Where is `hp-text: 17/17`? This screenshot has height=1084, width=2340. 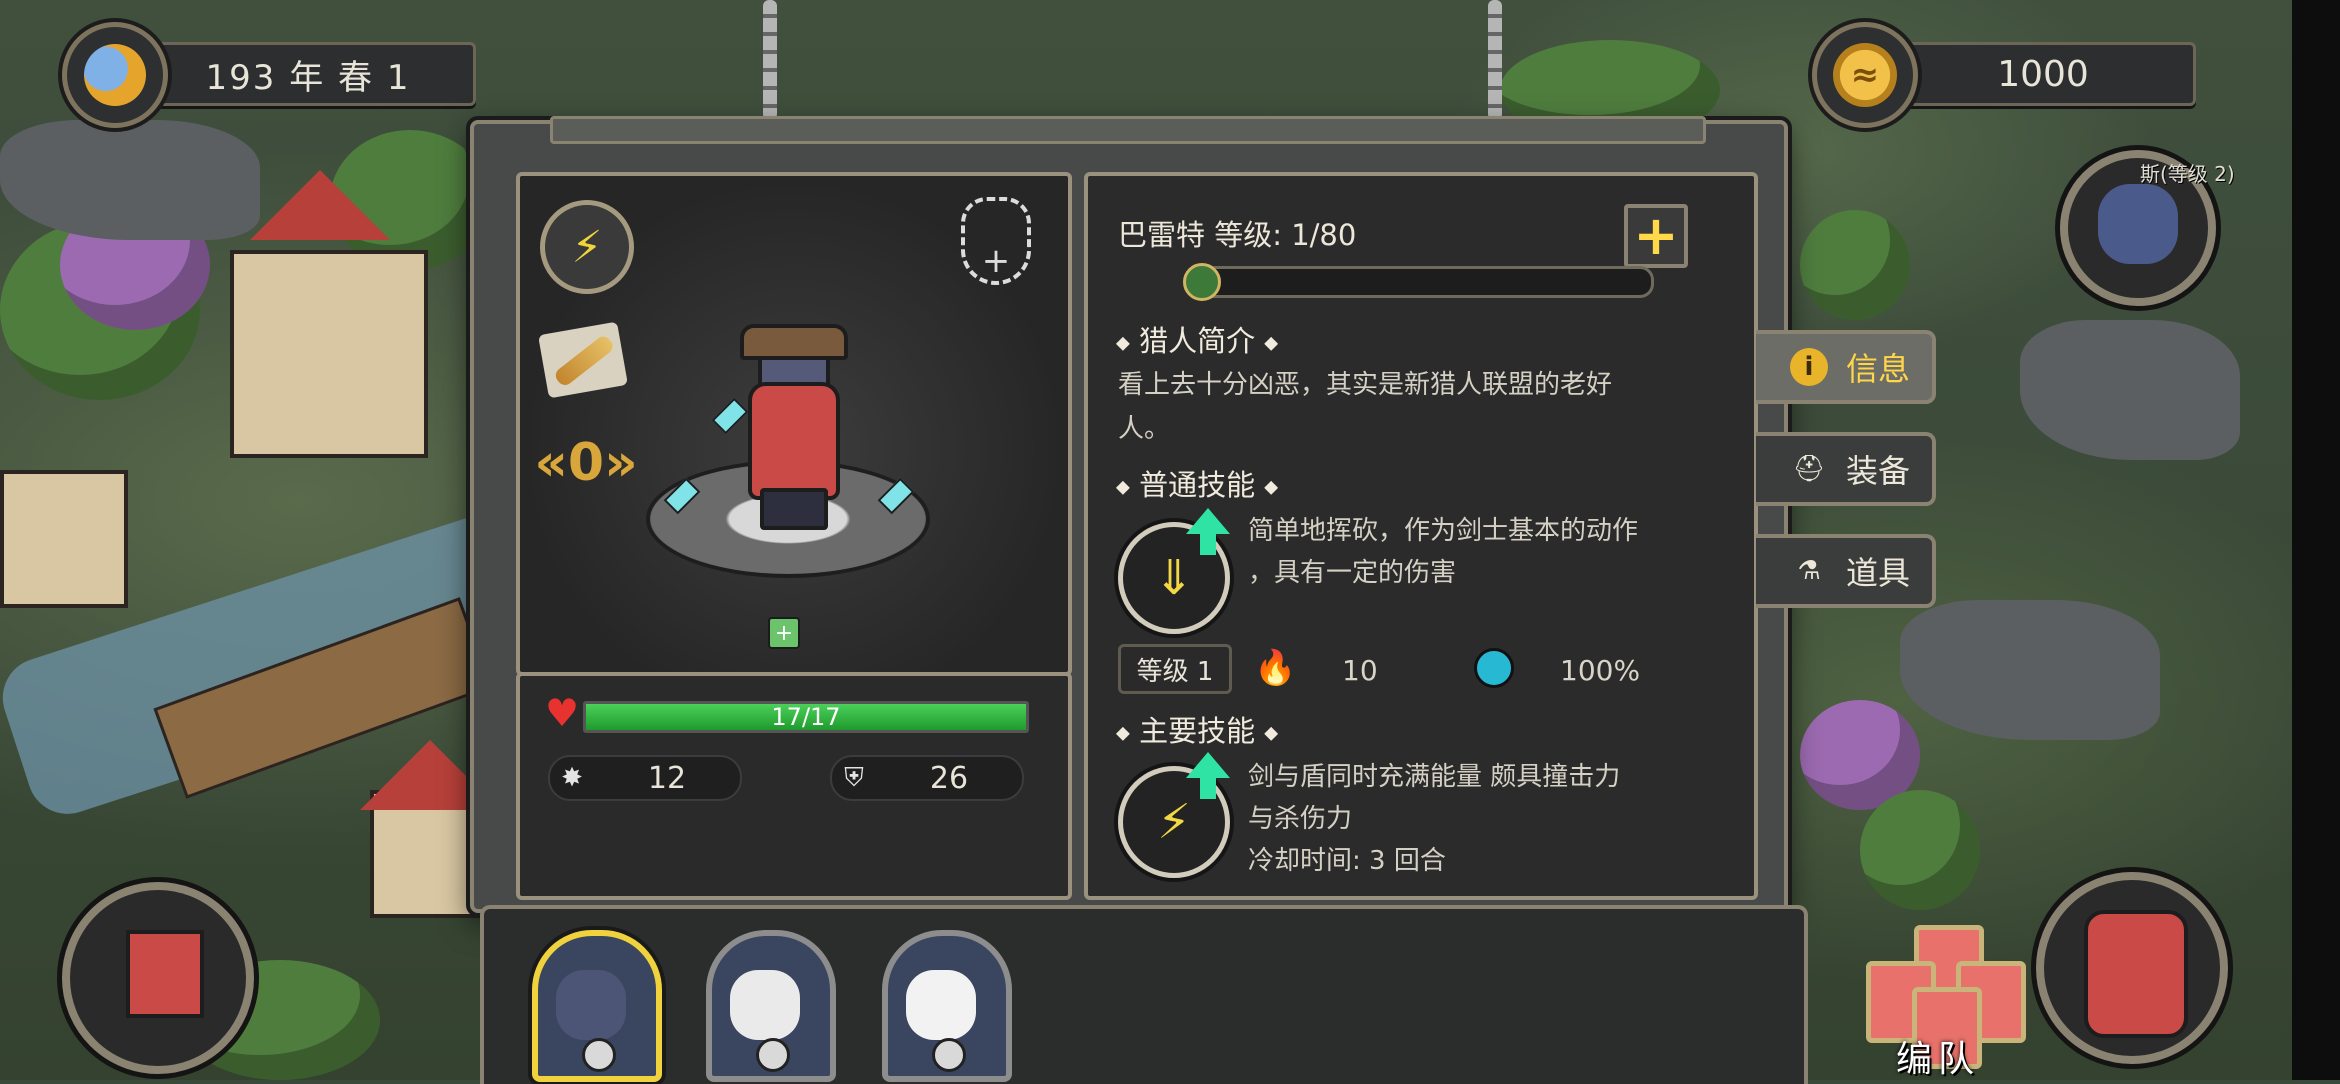
hp-text: 17/17 is located at coordinates (806, 717).